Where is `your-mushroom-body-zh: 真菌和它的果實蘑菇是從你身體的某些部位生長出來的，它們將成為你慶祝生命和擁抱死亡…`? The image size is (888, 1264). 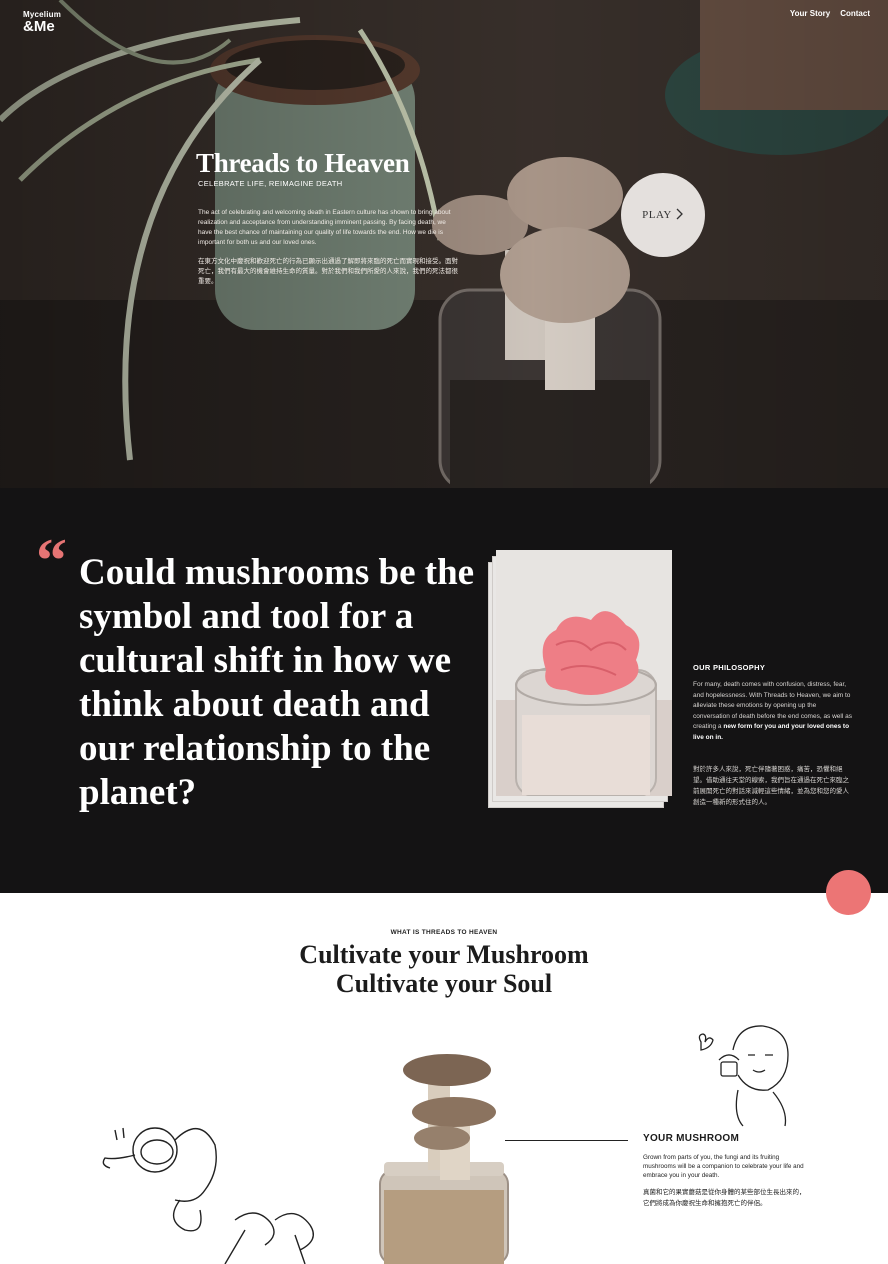
your-mushroom-body-zh: 真菌和它的果實蘑菇是從你身體的某些部位生長出來的，它們將成為你慶祝生命和擁抱死亡… is located at coordinates (724, 1198).